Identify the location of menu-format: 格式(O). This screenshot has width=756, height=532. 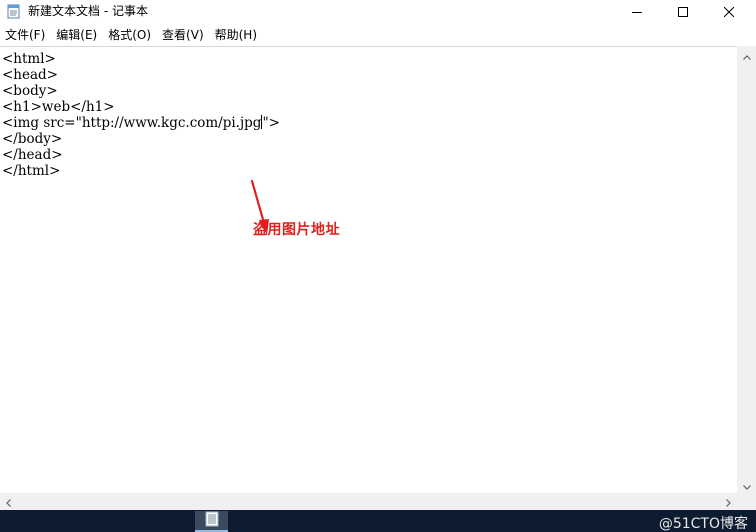
(130, 35).